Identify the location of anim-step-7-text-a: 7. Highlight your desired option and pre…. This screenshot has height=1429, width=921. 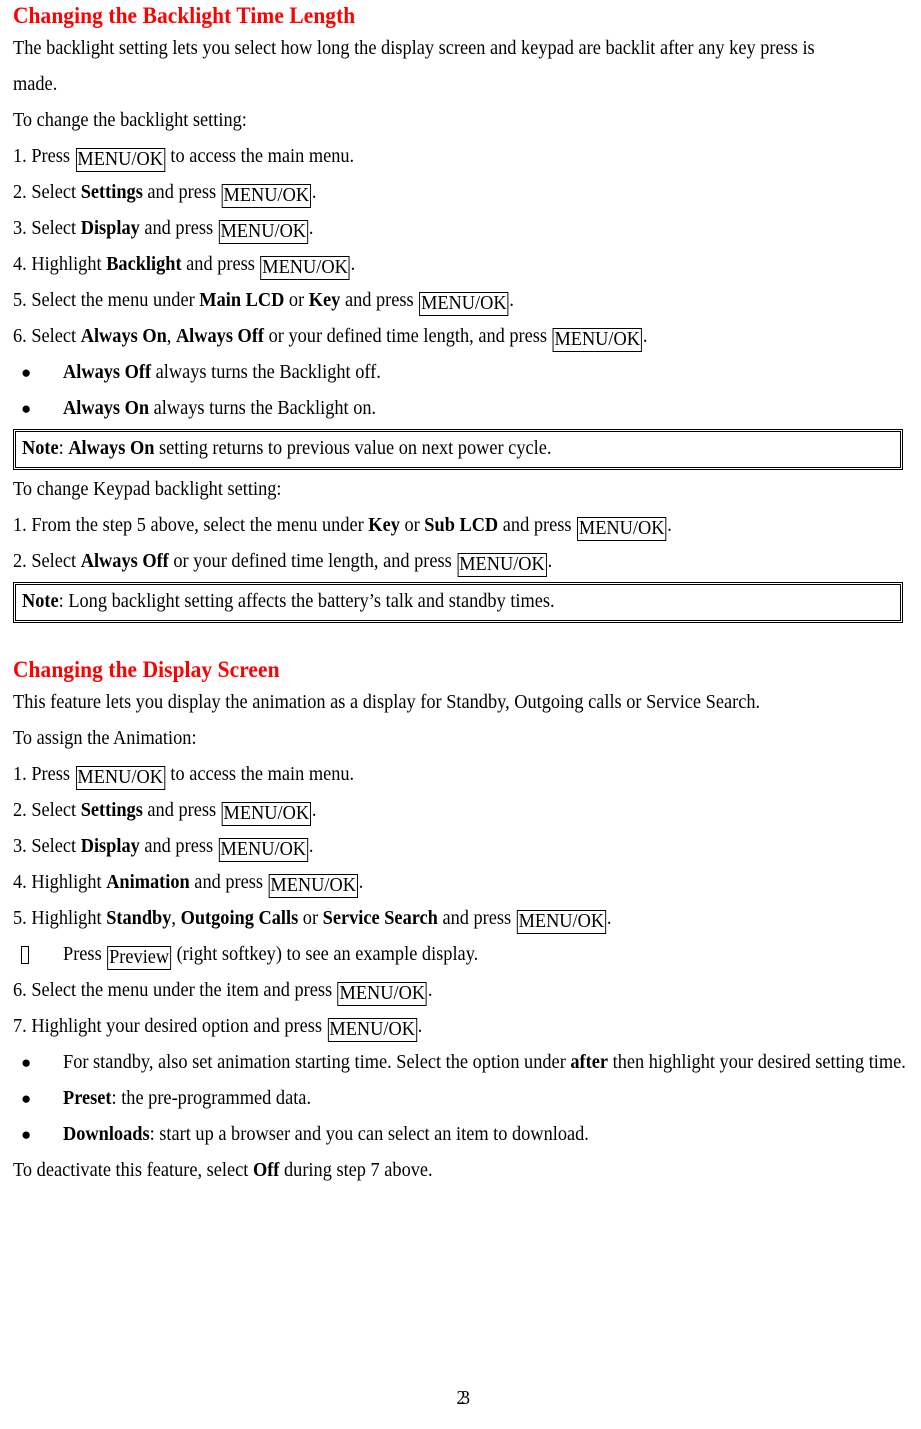
(170, 1026).